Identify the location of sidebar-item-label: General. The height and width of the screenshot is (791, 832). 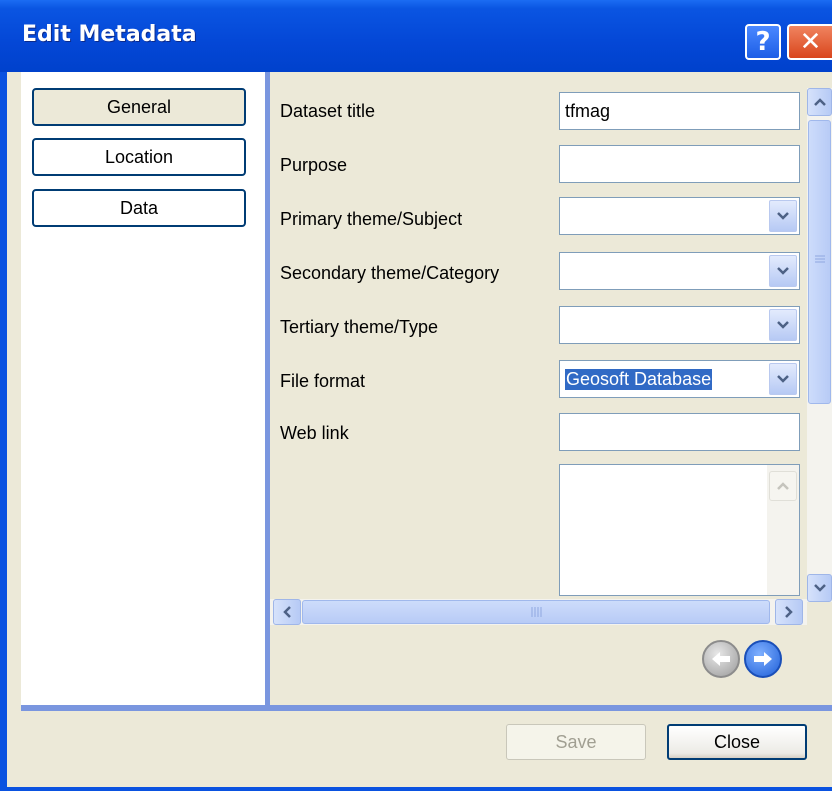
(139, 106).